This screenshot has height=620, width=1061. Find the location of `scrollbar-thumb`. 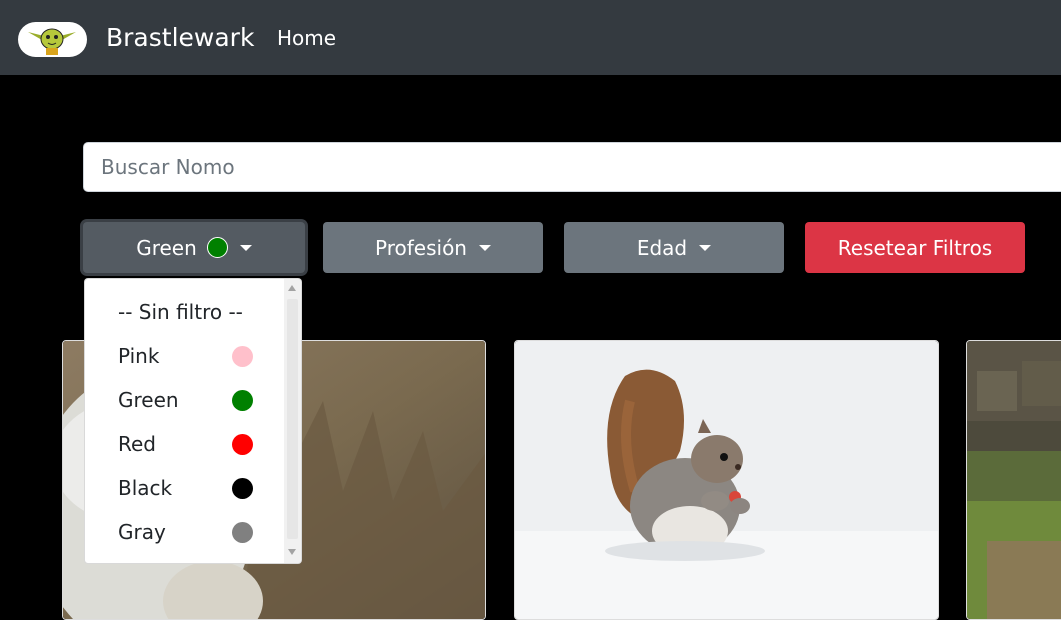

scrollbar-thumb is located at coordinates (292, 419).